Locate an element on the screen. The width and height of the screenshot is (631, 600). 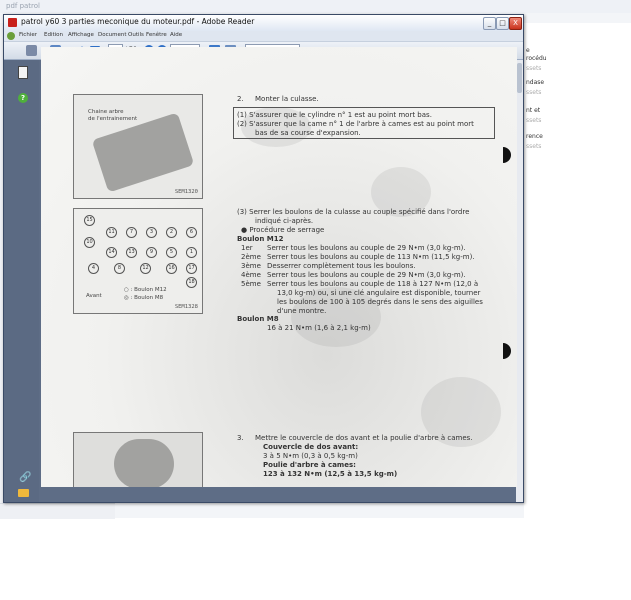
vertical-scrollbar is located at coordinates (519, 281).